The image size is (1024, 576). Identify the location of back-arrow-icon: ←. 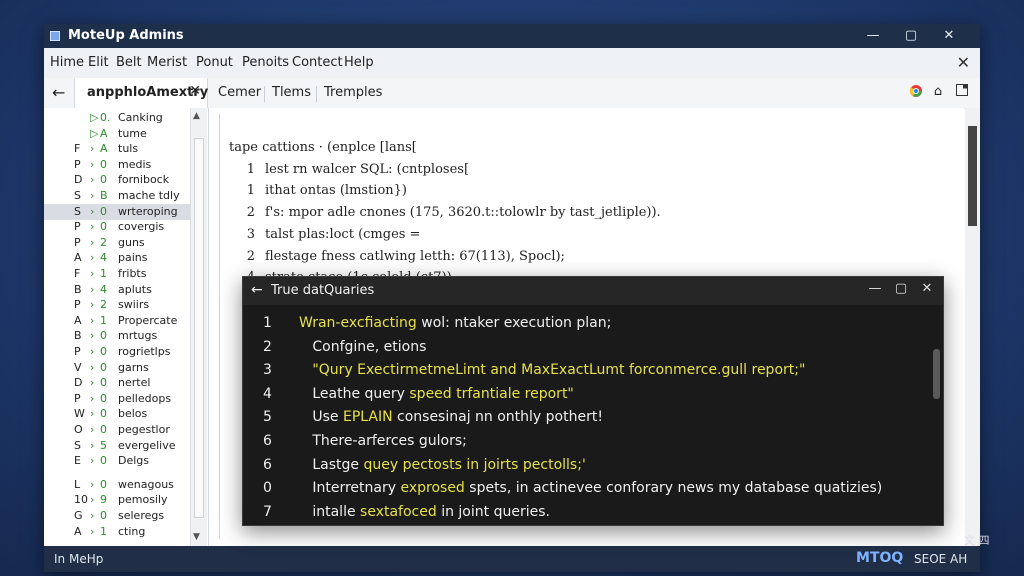
(58, 92).